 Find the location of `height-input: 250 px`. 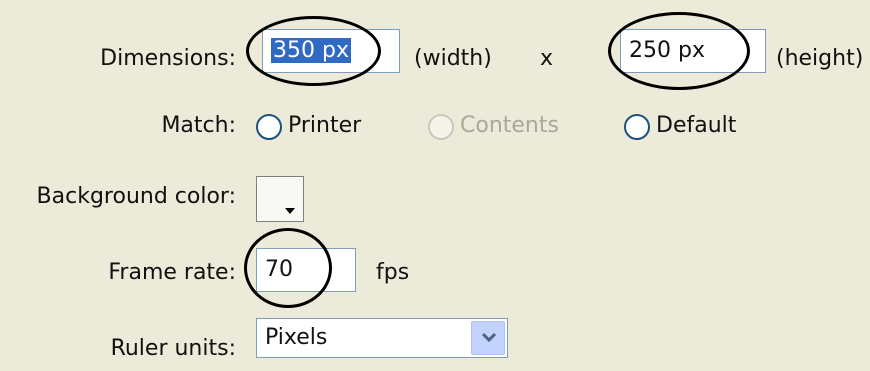

height-input: 250 px is located at coordinates (693, 51).